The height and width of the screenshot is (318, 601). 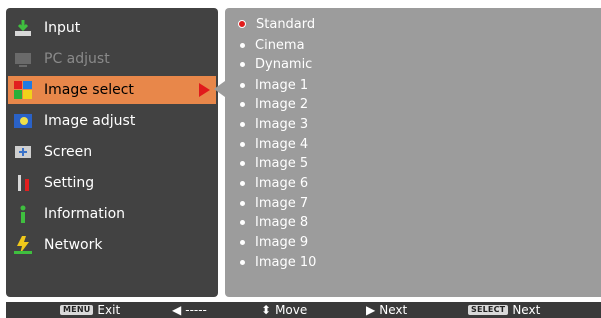 I want to click on next-hint: ▶ Next, so click(x=387, y=310).